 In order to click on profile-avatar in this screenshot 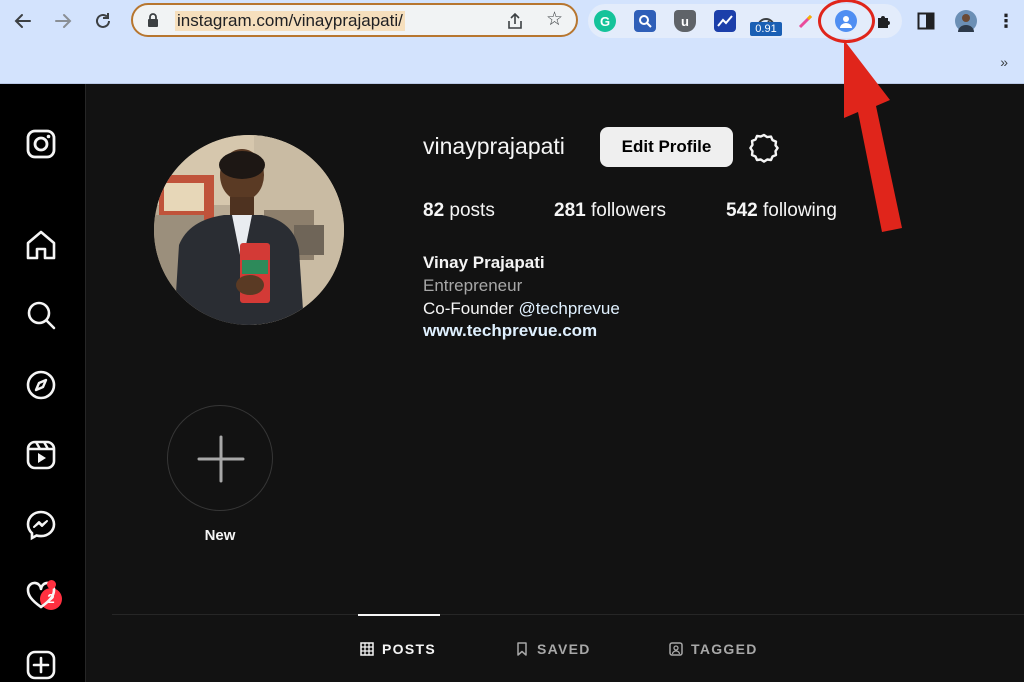, I will do `click(966, 21)`.